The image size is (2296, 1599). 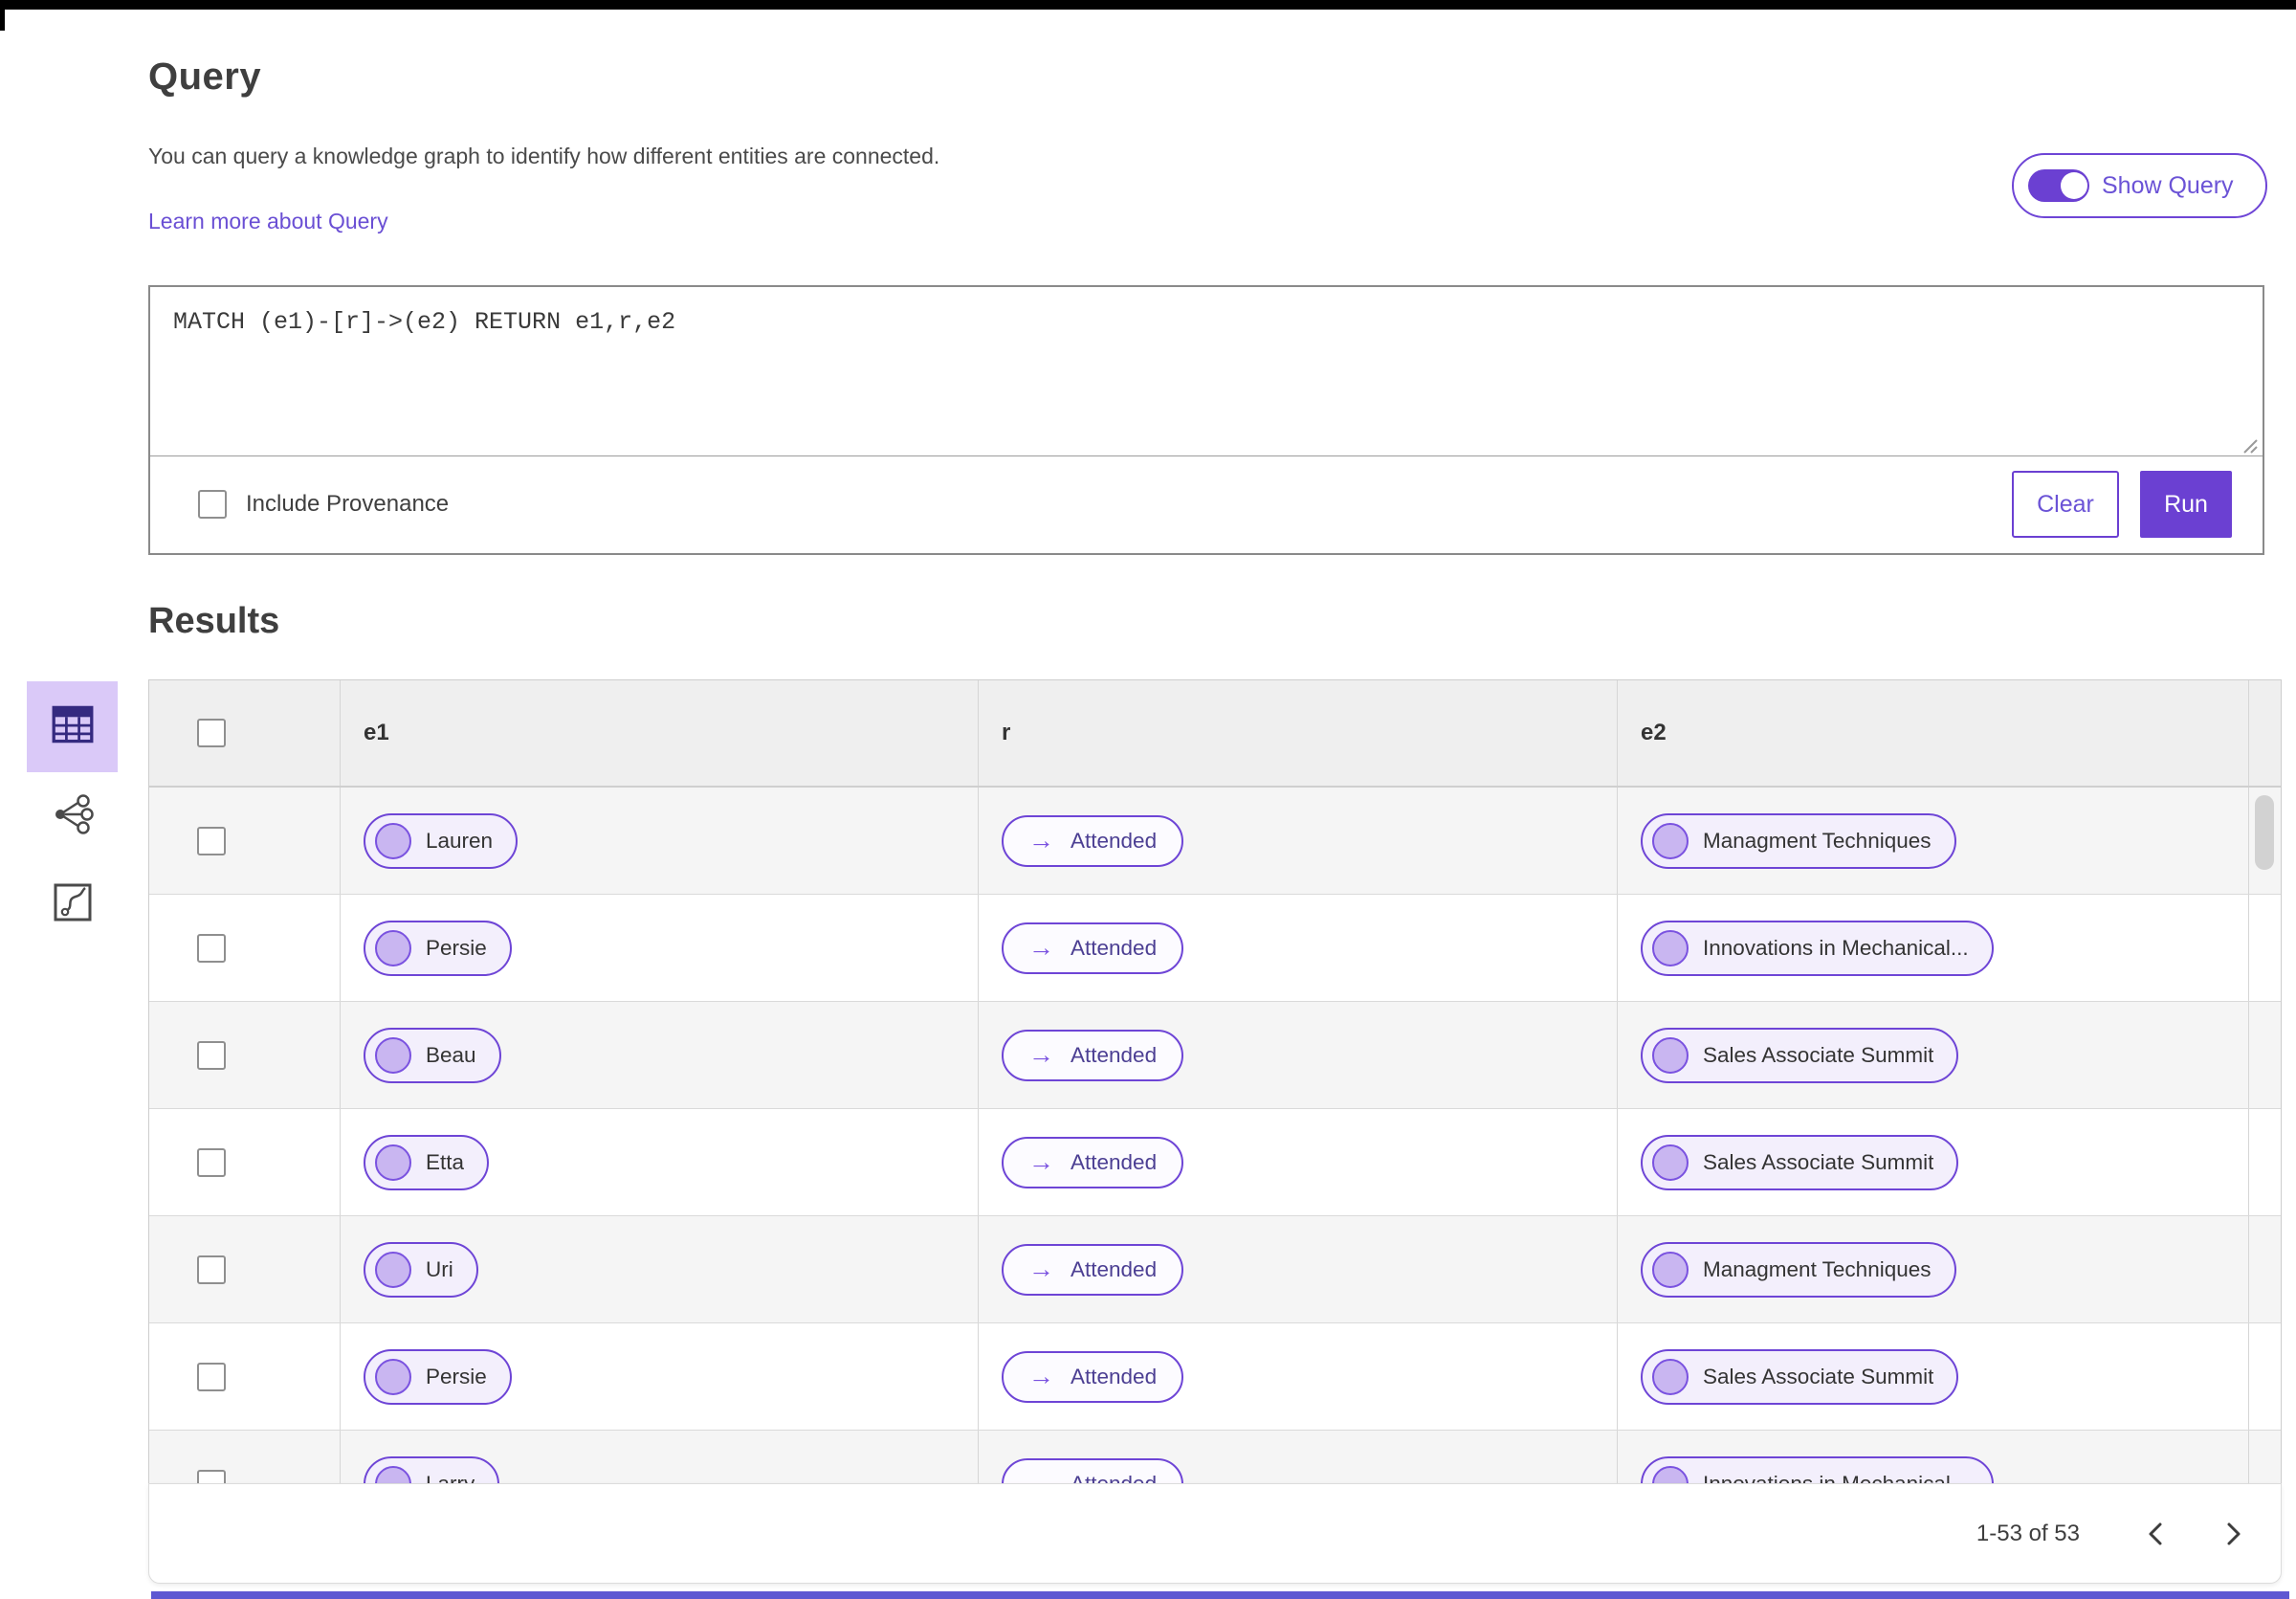 I want to click on table-row: Persie → Attended Sales Associate Summit, so click(x=1215, y=1377).